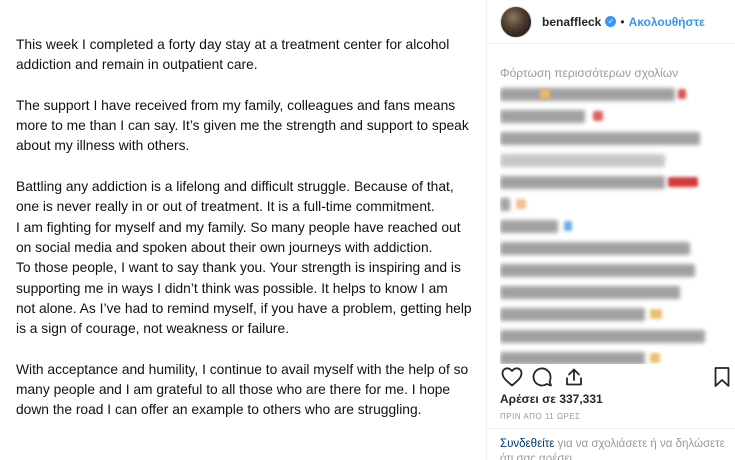 The width and height of the screenshot is (735, 460). I want to click on statement-line: addiction and remain in outpatient care., so click(137, 65).